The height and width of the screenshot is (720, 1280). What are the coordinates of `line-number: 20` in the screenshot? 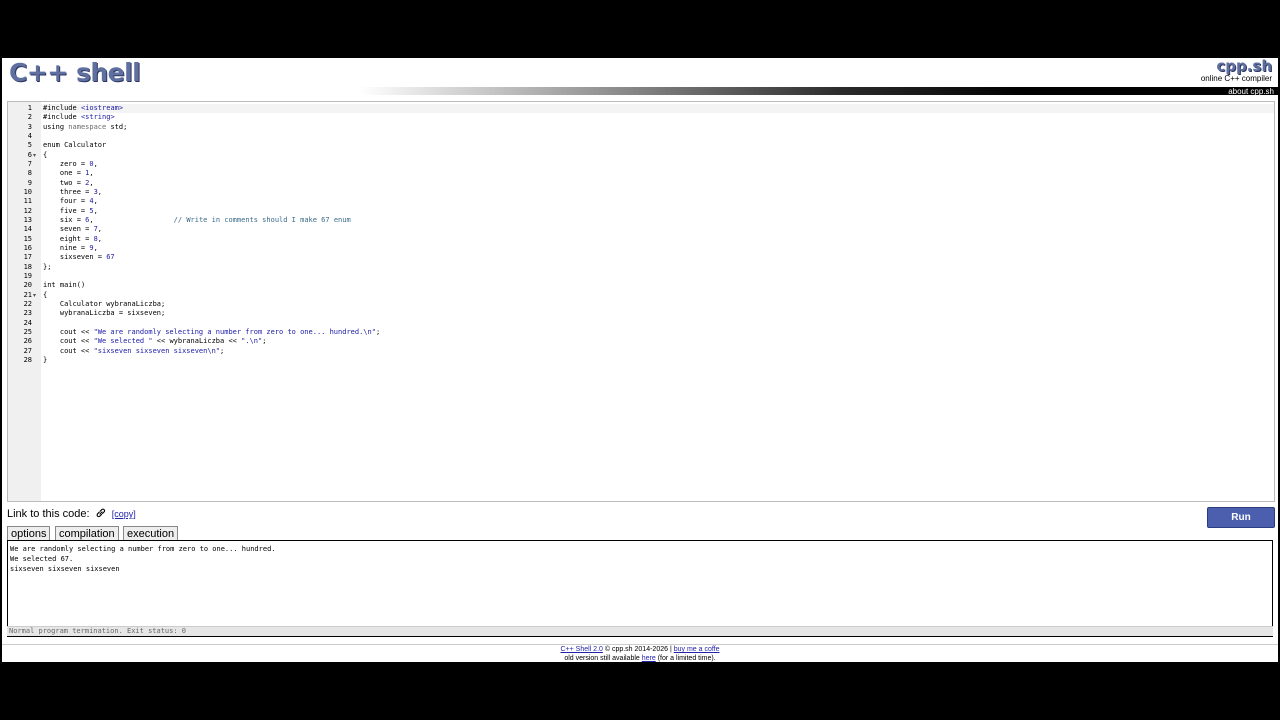 It's located at (27, 285).